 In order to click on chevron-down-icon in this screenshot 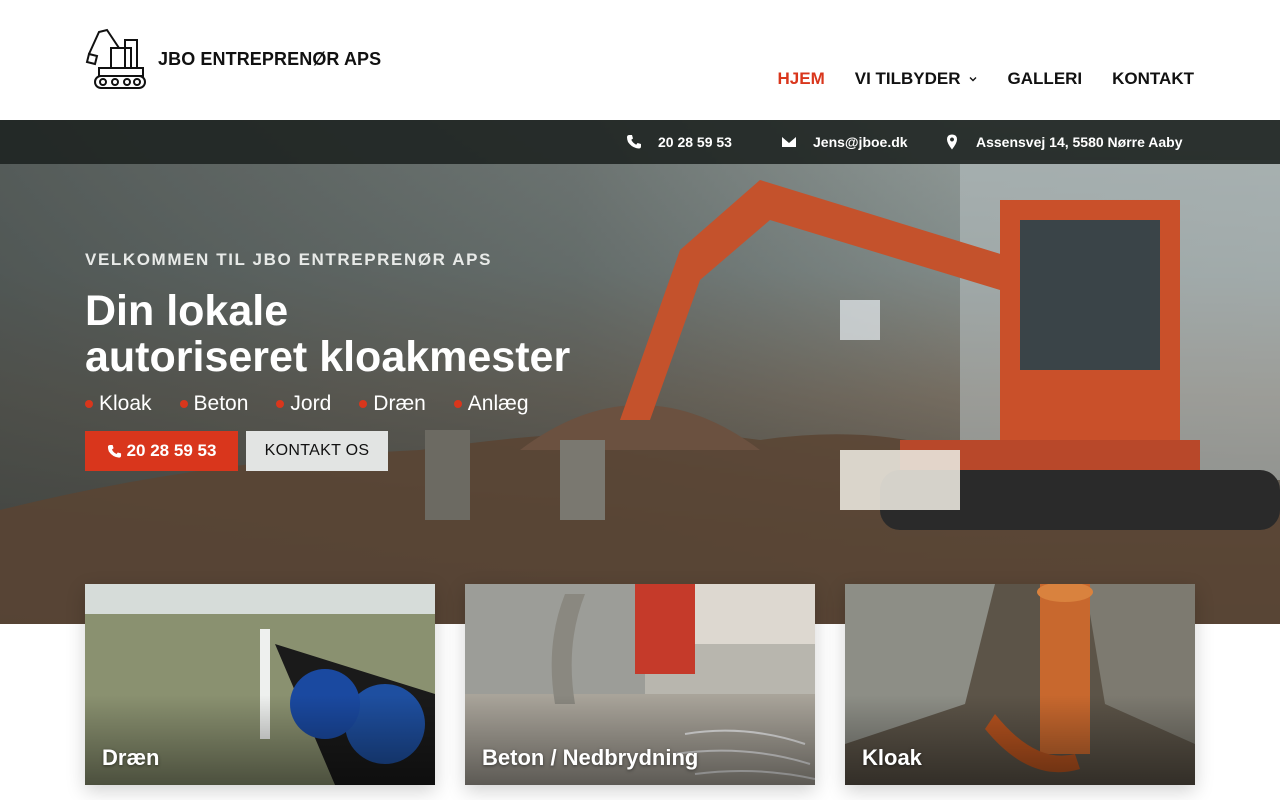, I will do `click(973, 79)`.